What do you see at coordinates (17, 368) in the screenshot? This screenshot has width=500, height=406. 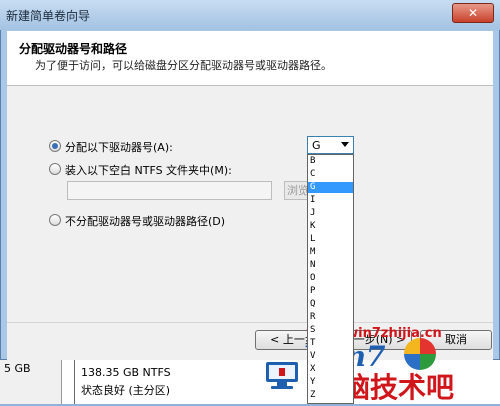 I see `disk-size: 5 GB` at bounding box center [17, 368].